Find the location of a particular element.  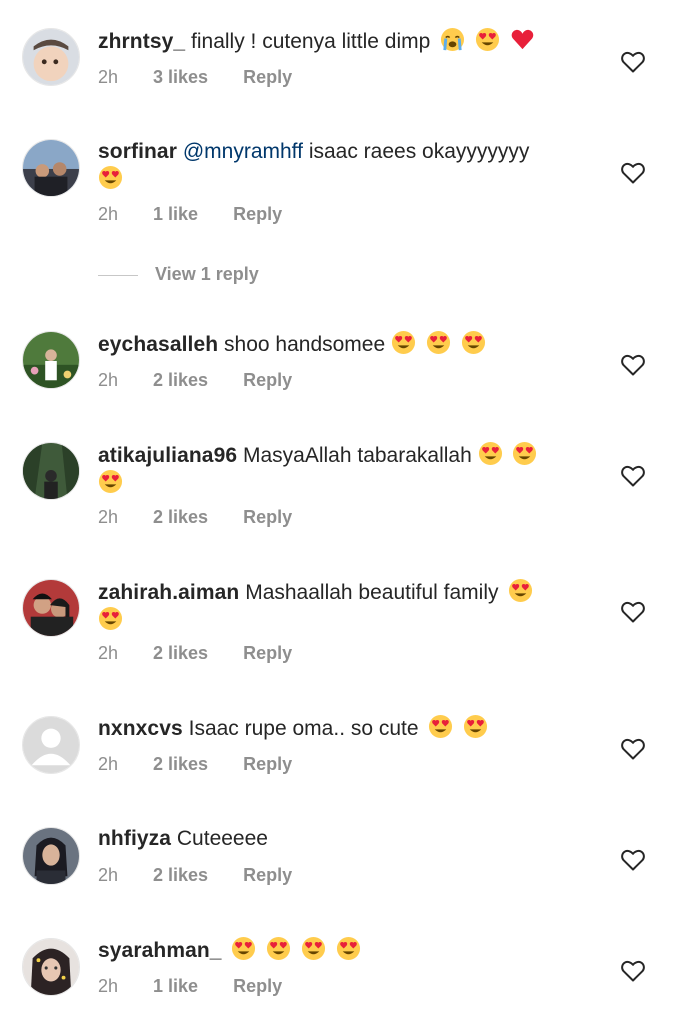

likes-count: 3 likes is located at coordinates (180, 77).